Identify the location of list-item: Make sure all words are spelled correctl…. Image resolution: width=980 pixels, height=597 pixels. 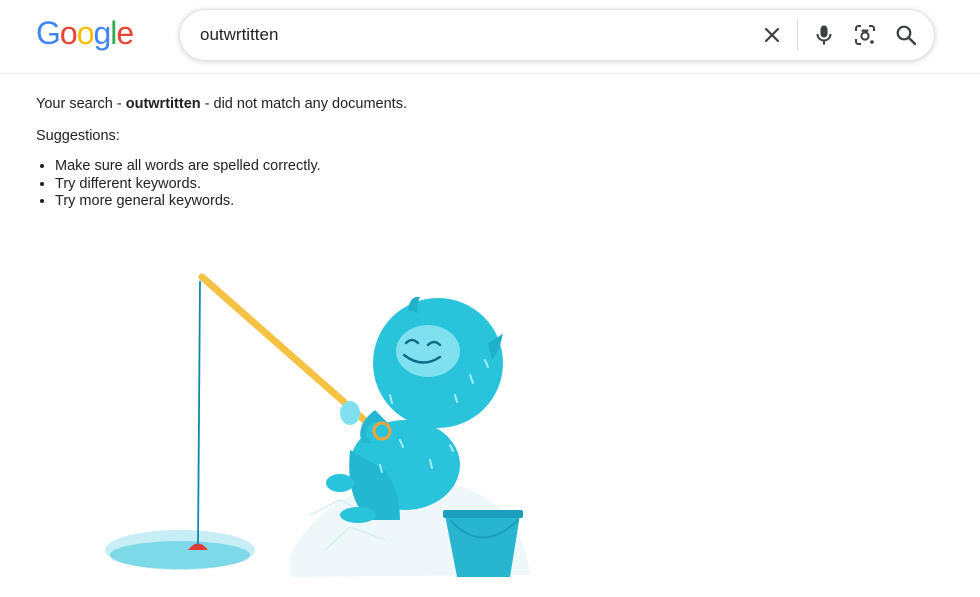
(188, 167).